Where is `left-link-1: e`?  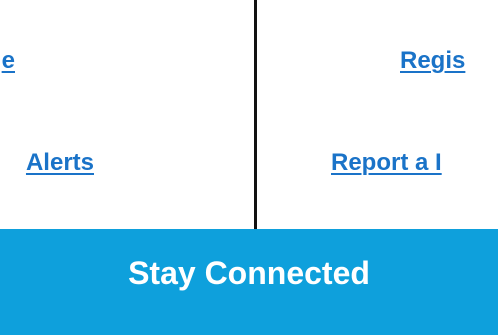 left-link-1: e is located at coordinates (8, 61).